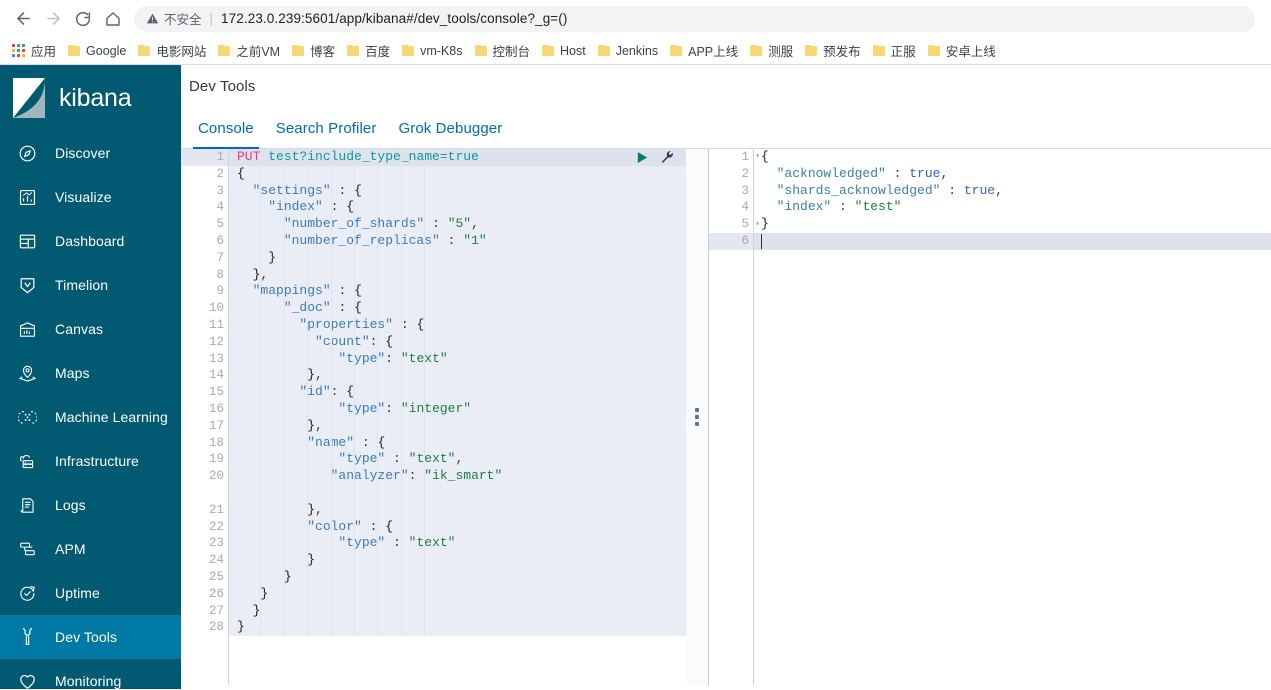 This screenshot has height=690, width=1271. What do you see at coordinates (457, 308) in the screenshot?
I see `code-line: "_doc" : {` at bounding box center [457, 308].